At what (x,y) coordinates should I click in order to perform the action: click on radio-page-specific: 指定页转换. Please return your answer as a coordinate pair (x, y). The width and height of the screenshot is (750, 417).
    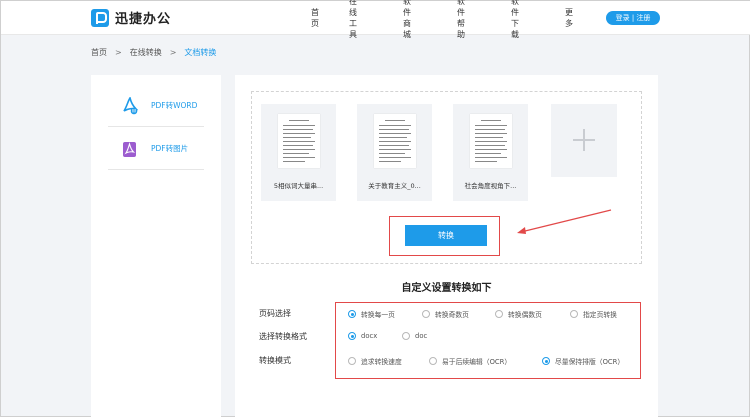
    Looking at the image, I should click on (593, 314).